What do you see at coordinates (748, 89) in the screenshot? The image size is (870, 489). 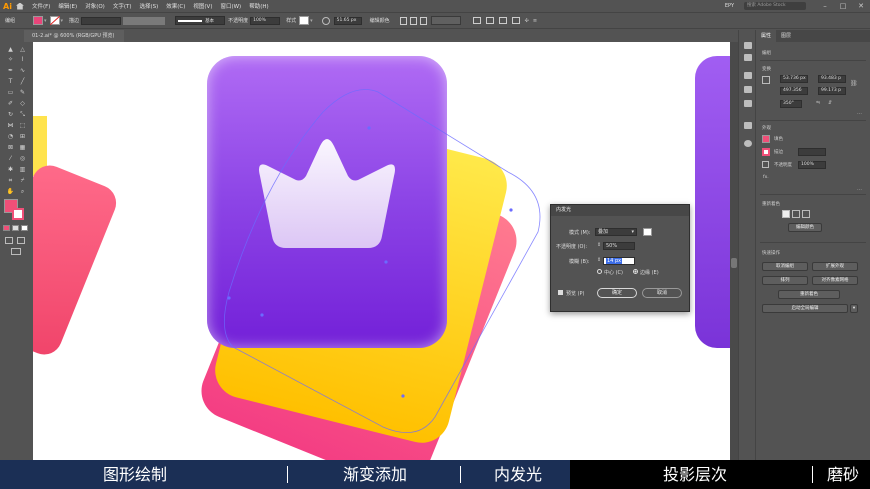 I see `swatches-icon` at bounding box center [748, 89].